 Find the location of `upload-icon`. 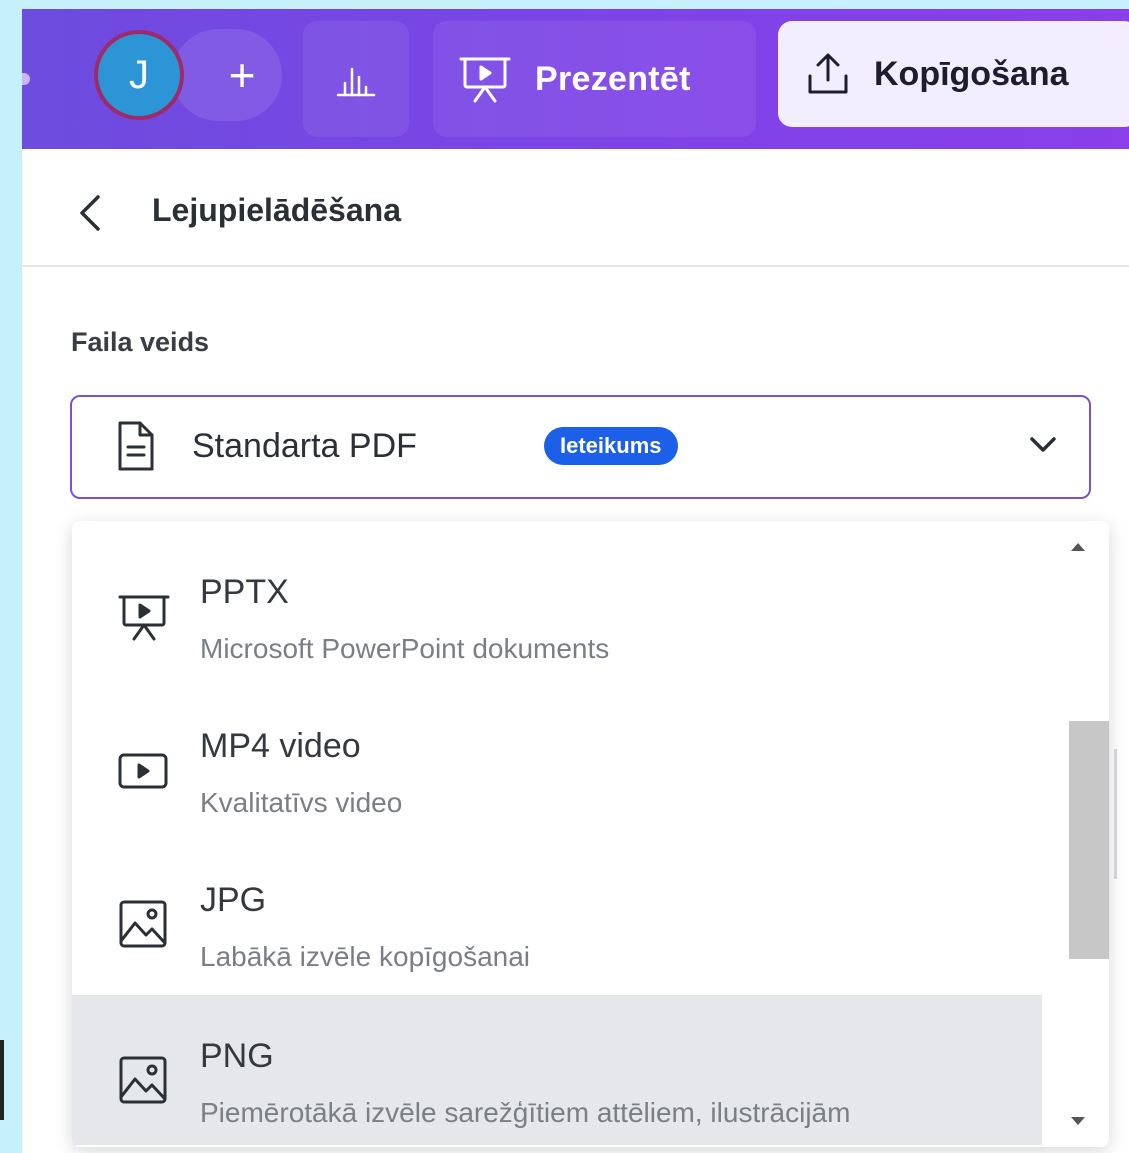

upload-icon is located at coordinates (828, 73).